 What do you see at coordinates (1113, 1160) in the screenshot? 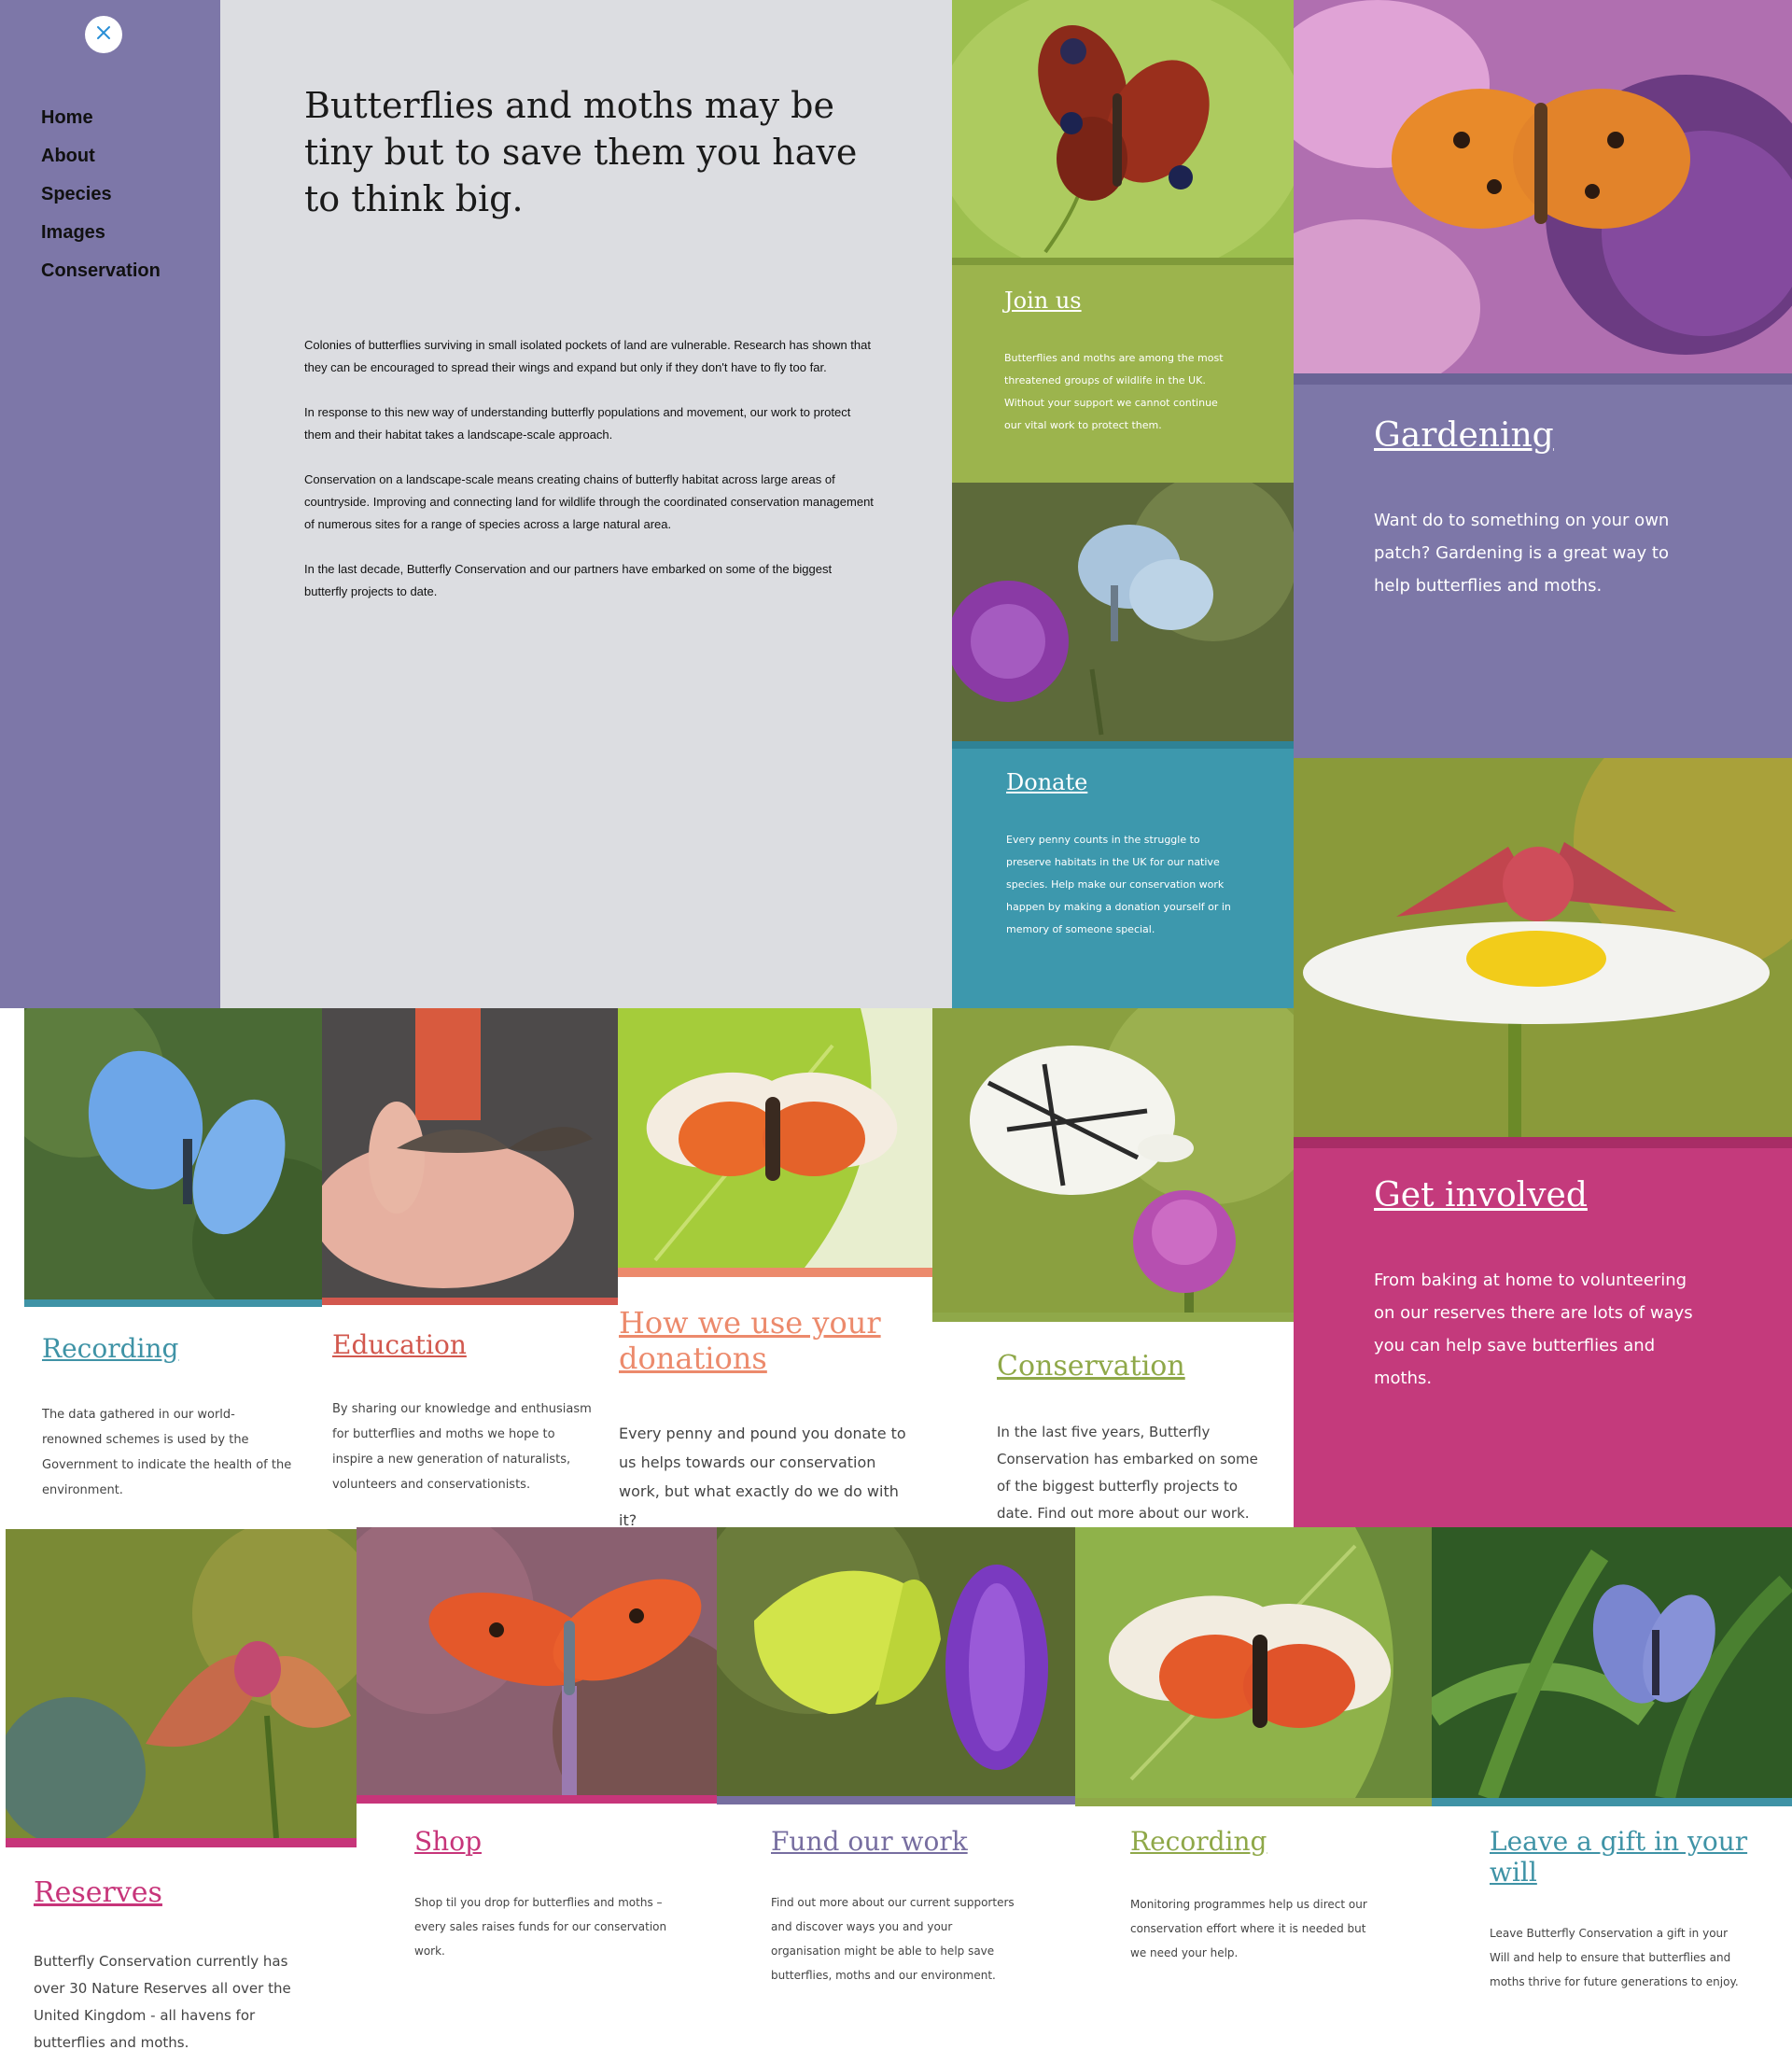
I see `marbled-white-image` at bounding box center [1113, 1160].